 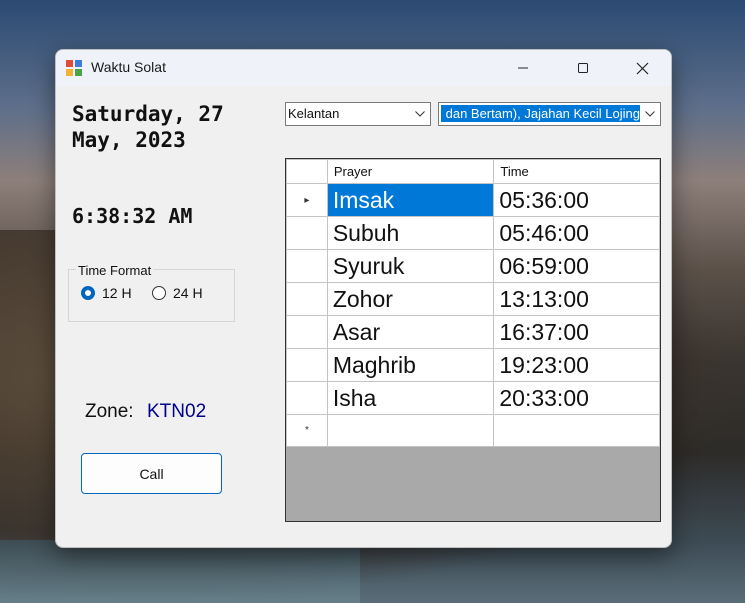 I want to click on radio-24h: 24 H, so click(x=177, y=293).